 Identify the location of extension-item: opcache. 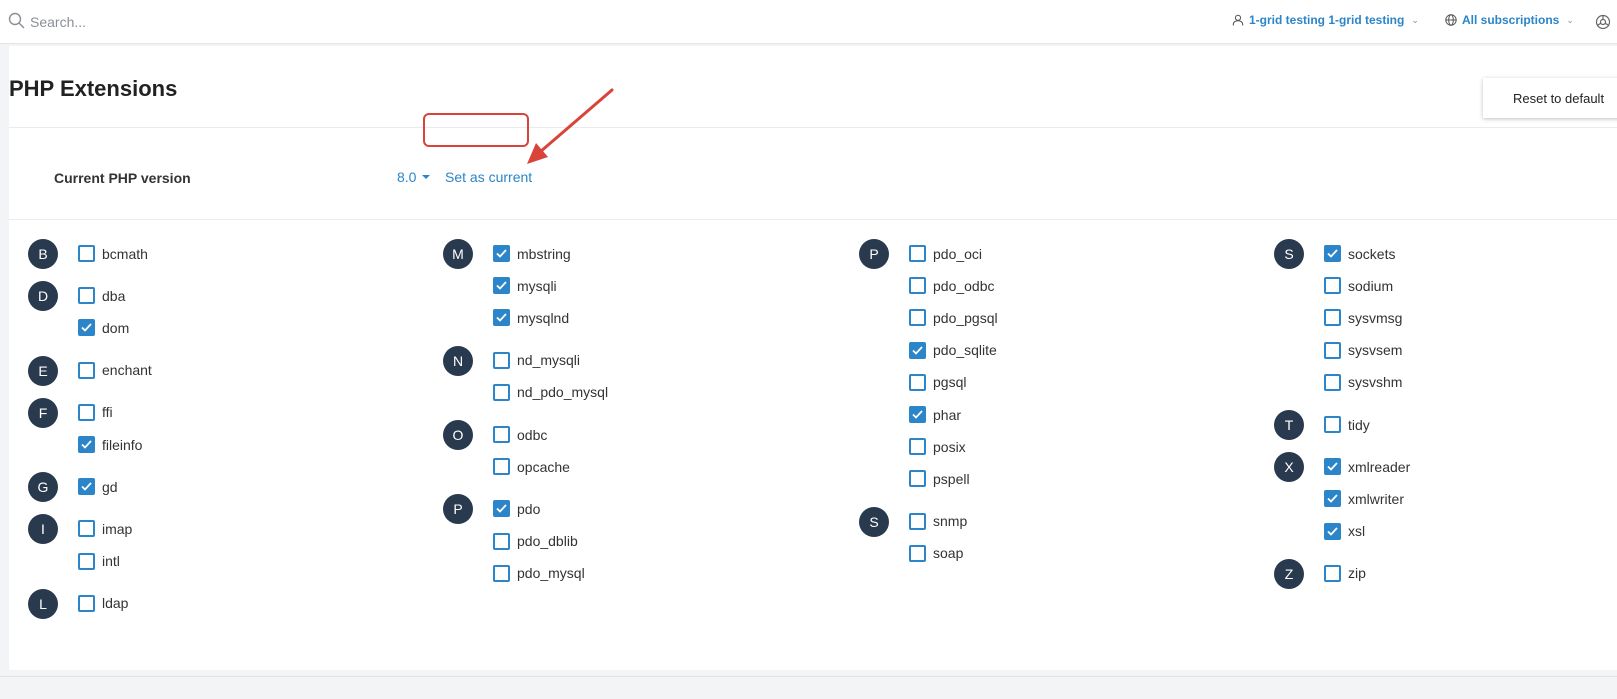
(531, 467).